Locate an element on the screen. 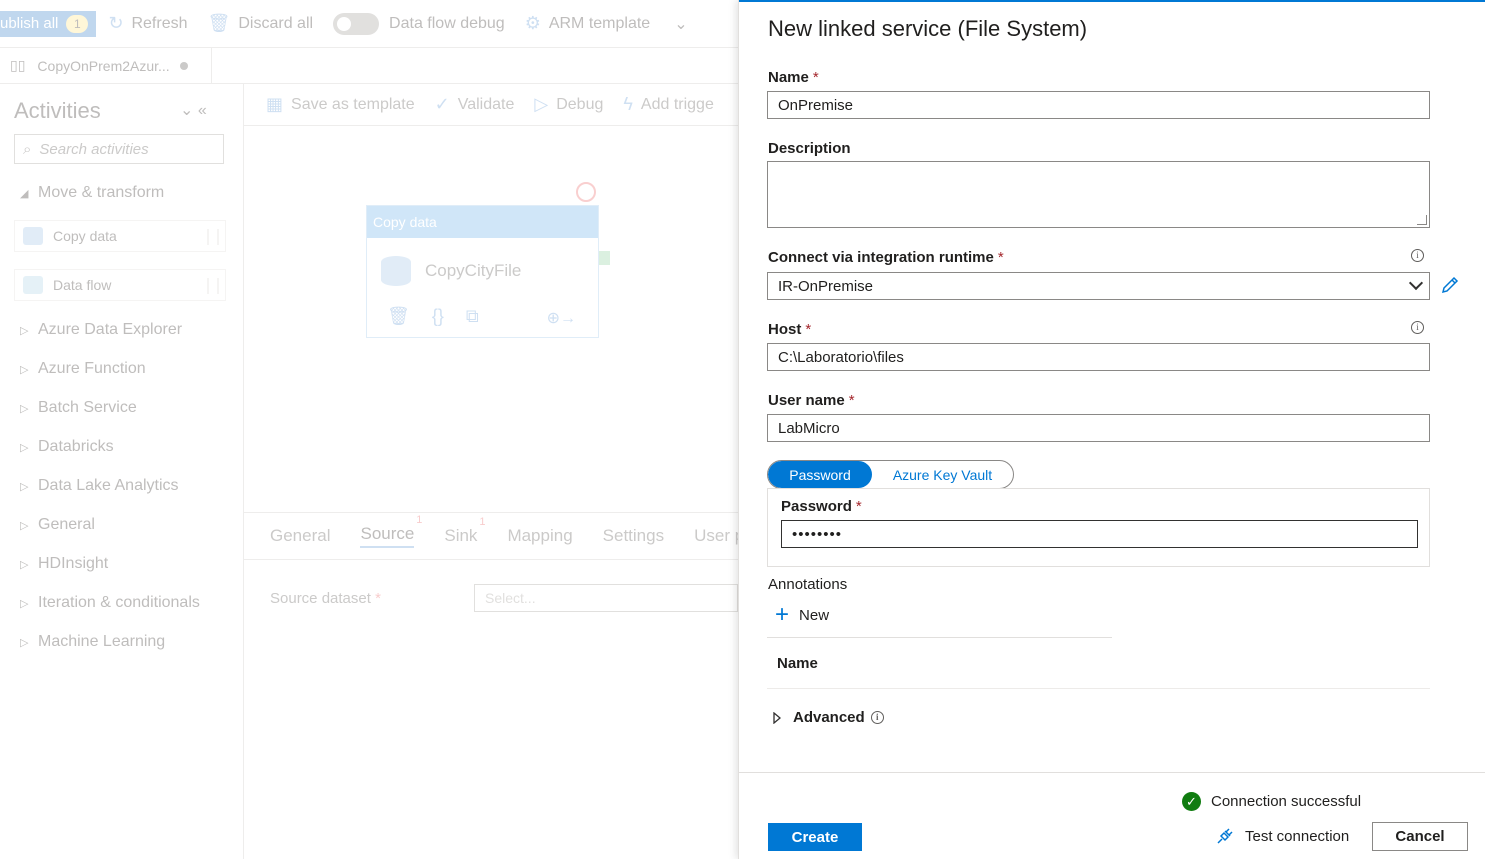  group-machine-learning: ▷ Machine Learning is located at coordinates (92, 642).